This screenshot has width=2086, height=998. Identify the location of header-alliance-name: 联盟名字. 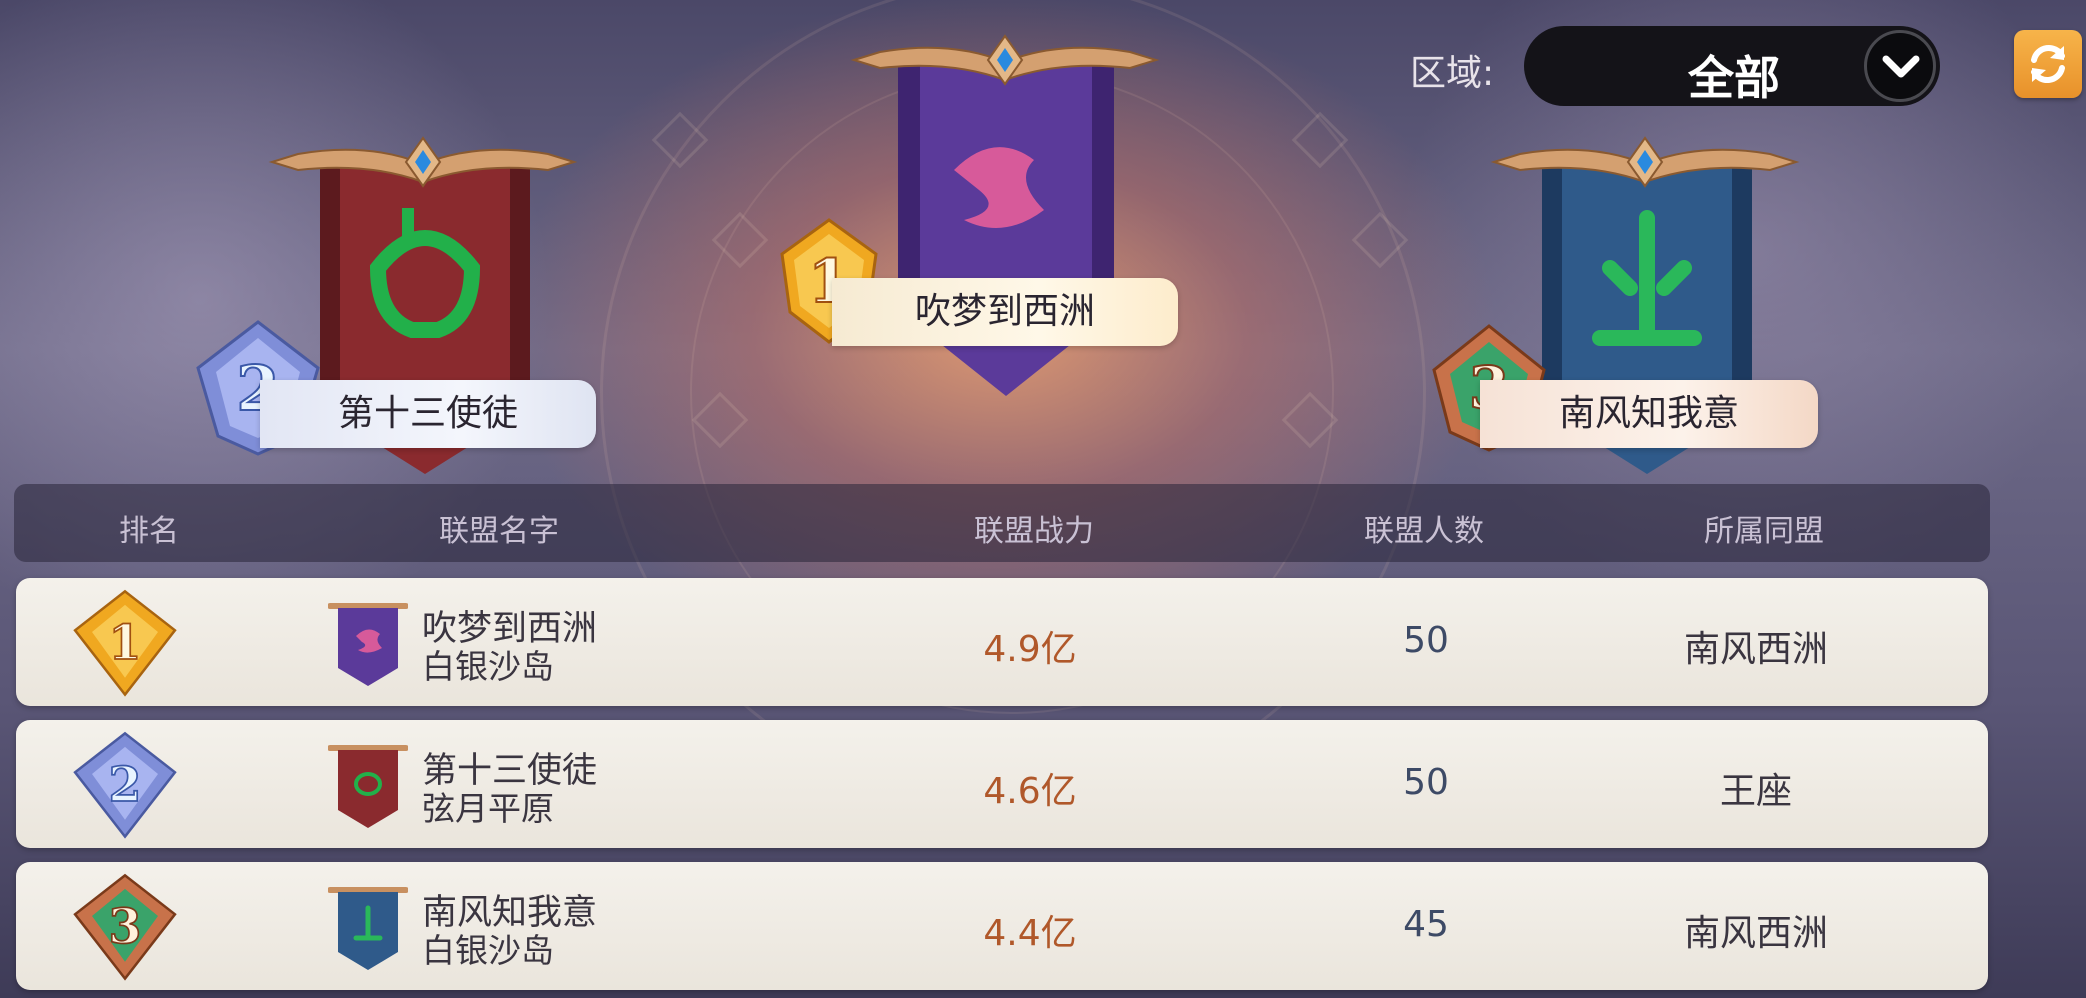
(499, 531).